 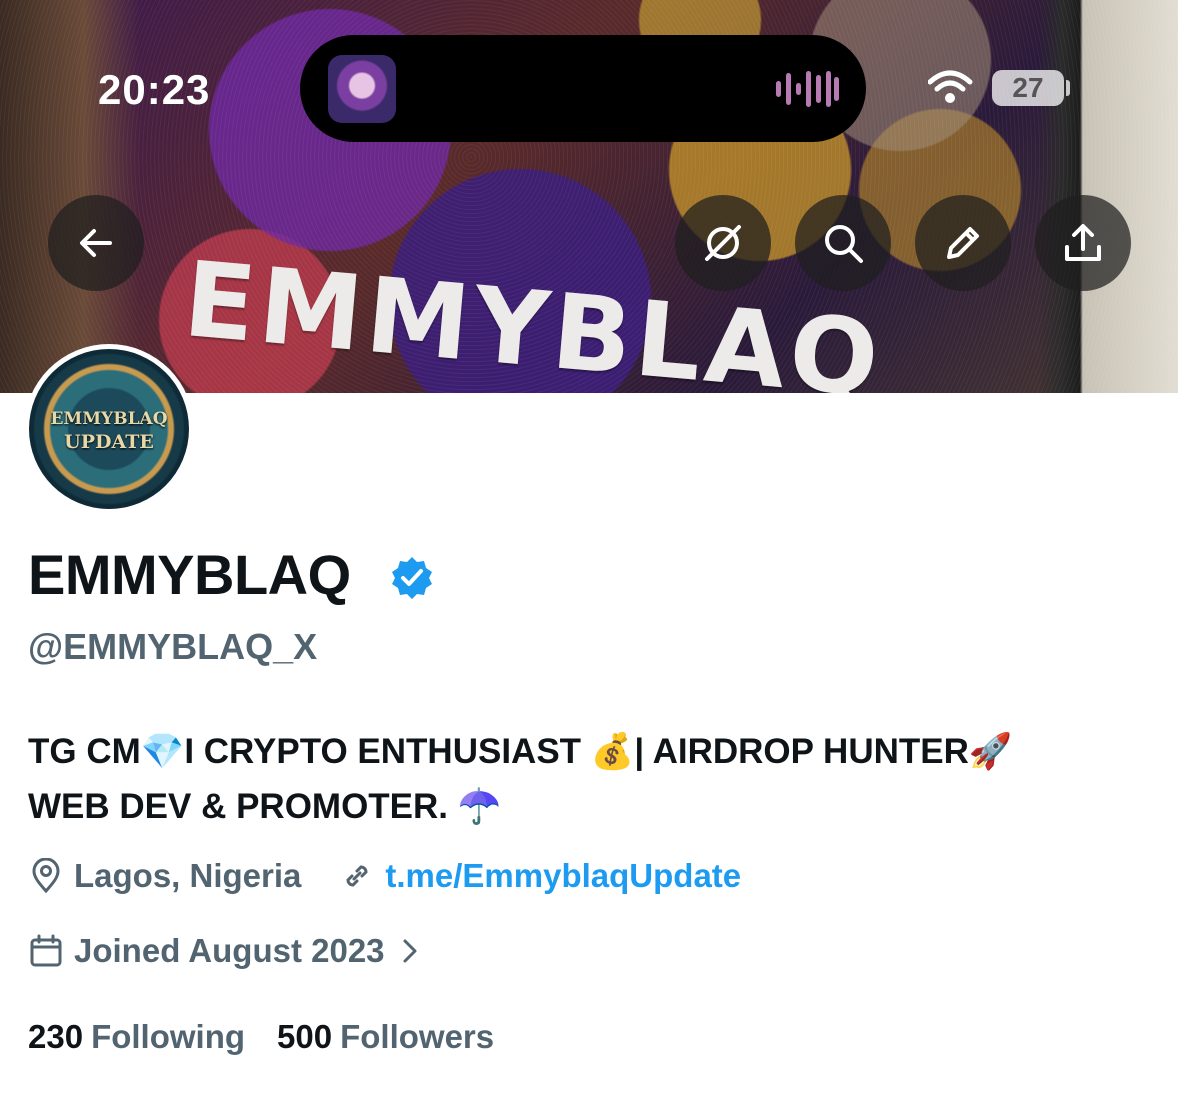 I want to click on profile-handle: @EMMYBLAQ_X, so click(x=173, y=646).